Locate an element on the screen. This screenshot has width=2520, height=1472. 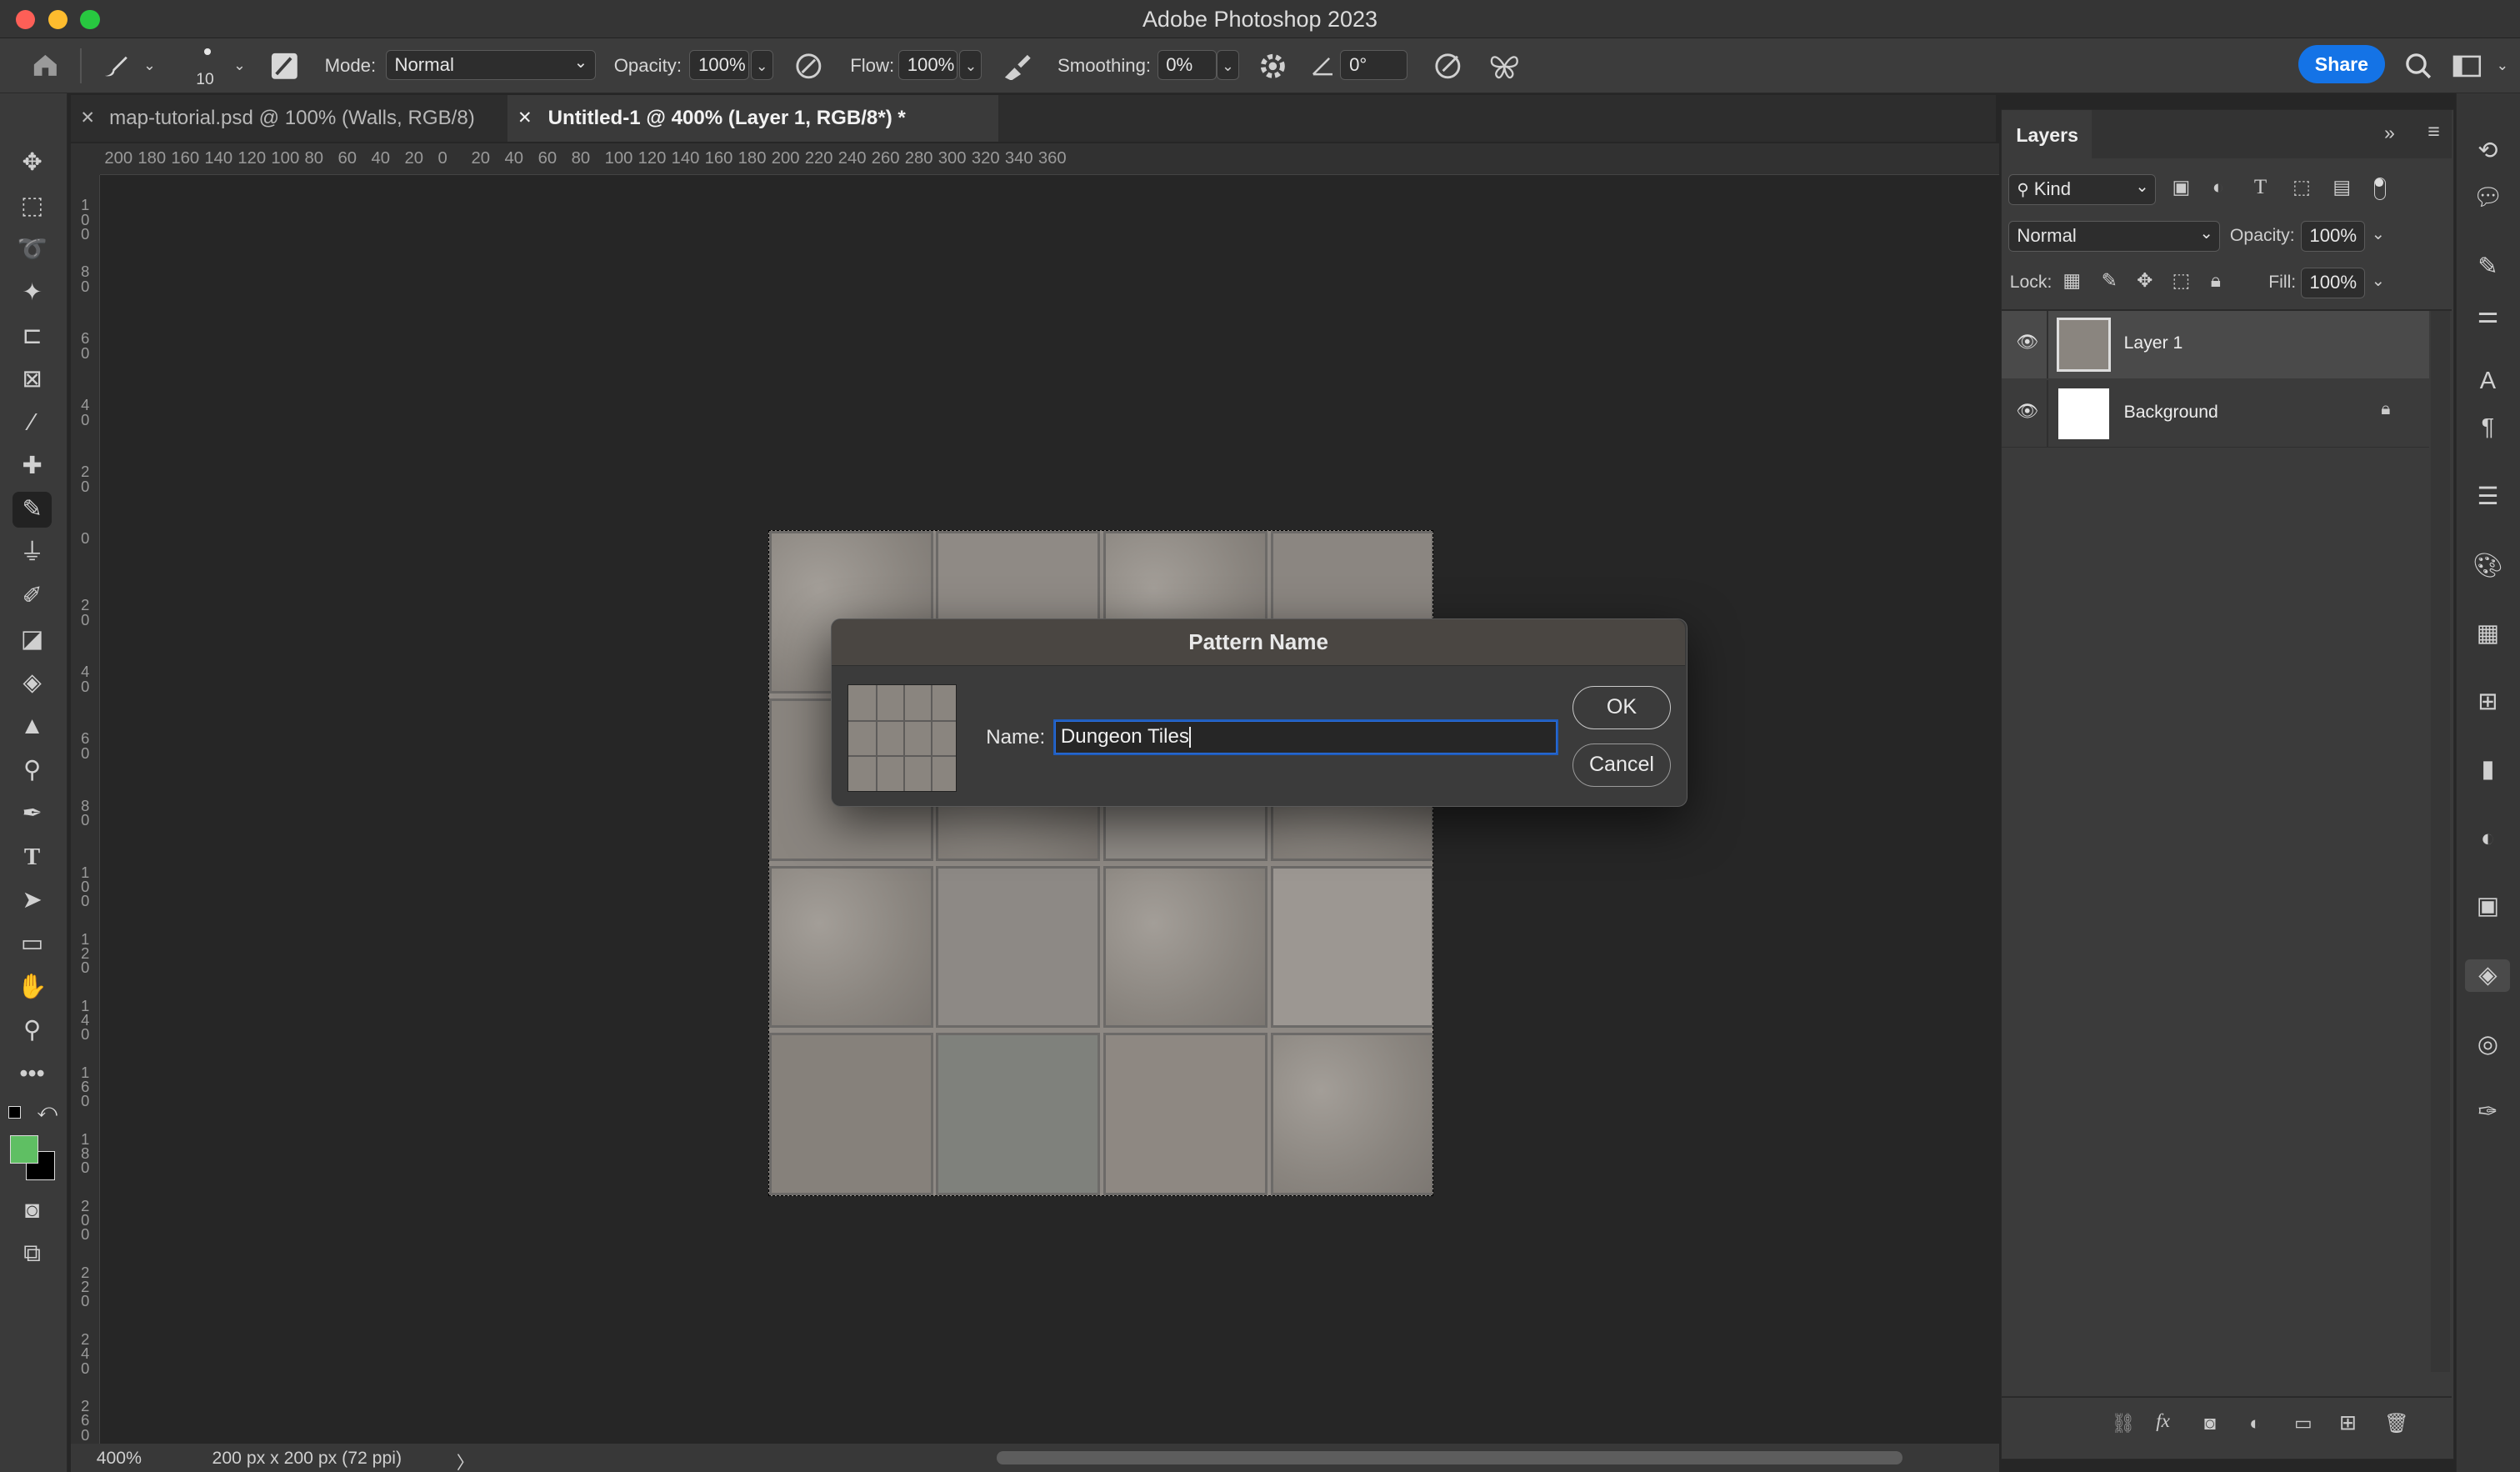
hand-tool-icon: ✋ is located at coordinates (31, 986).